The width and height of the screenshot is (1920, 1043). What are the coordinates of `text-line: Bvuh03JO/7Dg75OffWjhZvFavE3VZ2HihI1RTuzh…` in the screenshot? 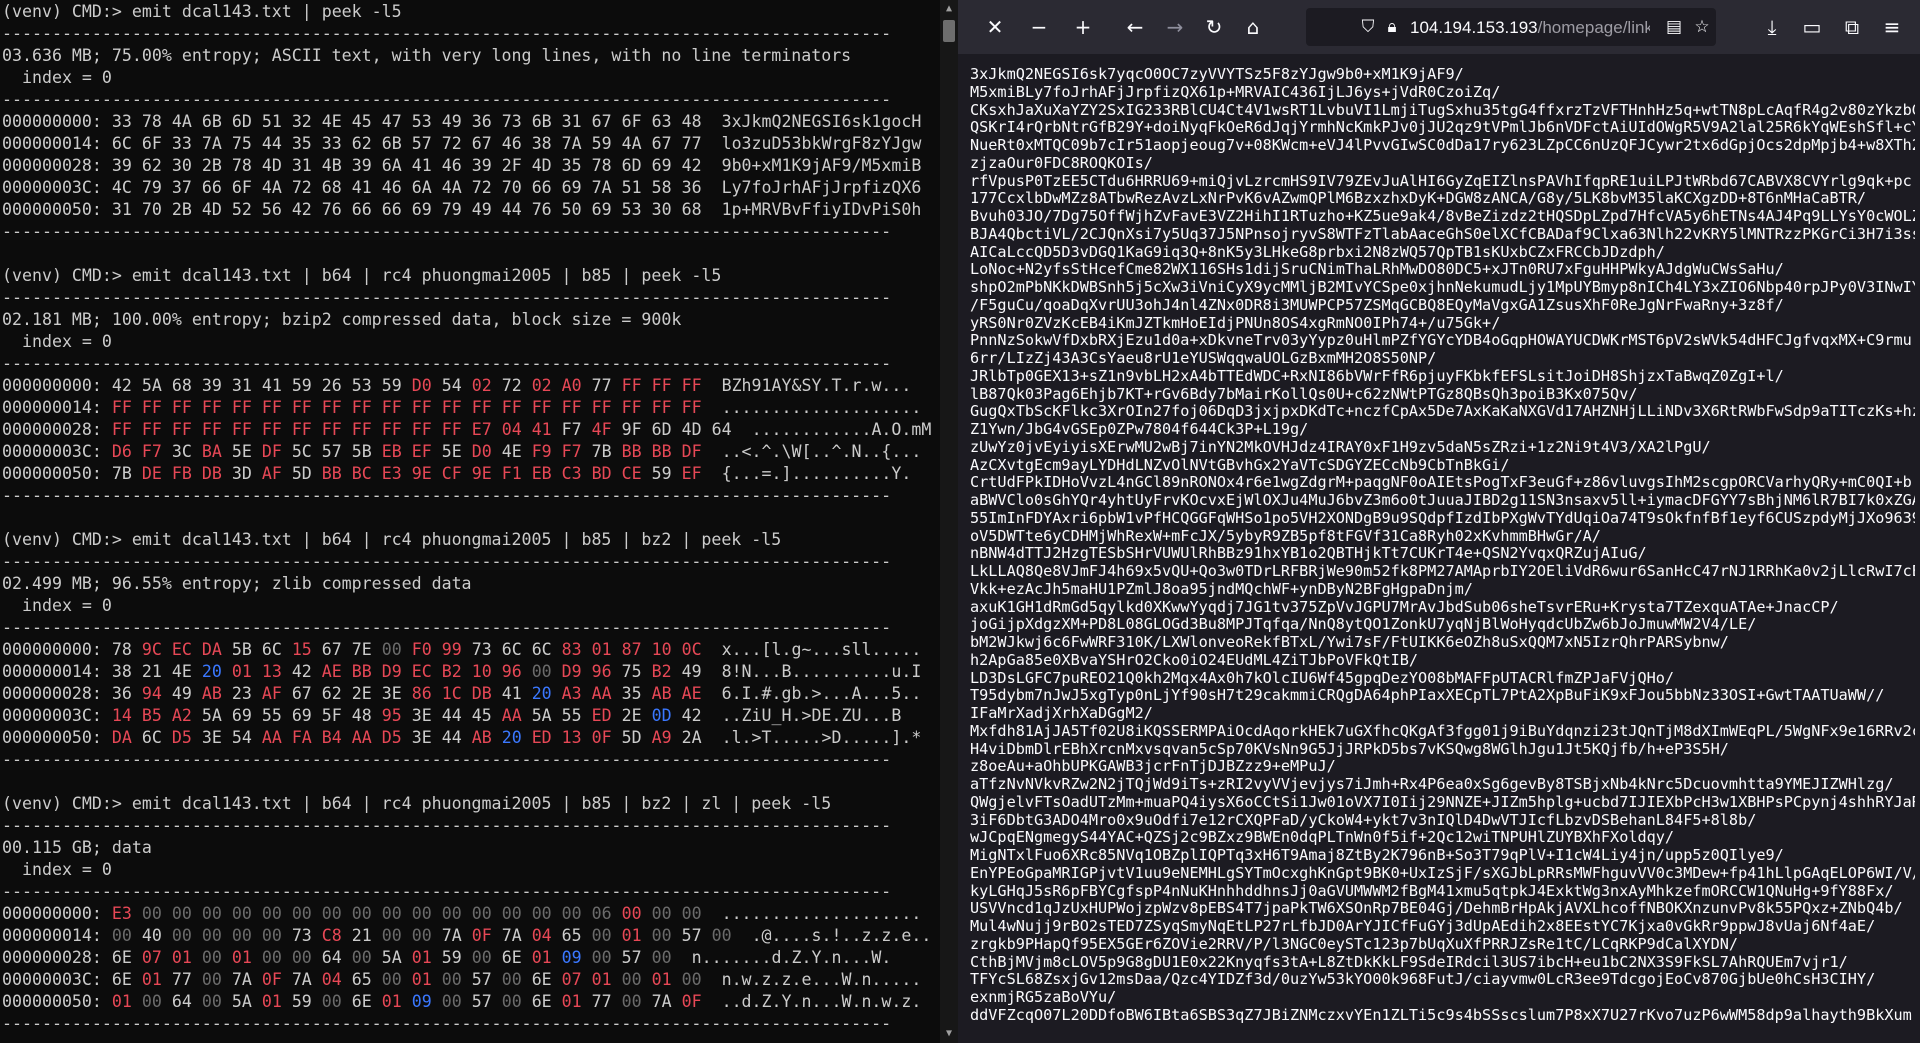 It's located at (1442, 216).